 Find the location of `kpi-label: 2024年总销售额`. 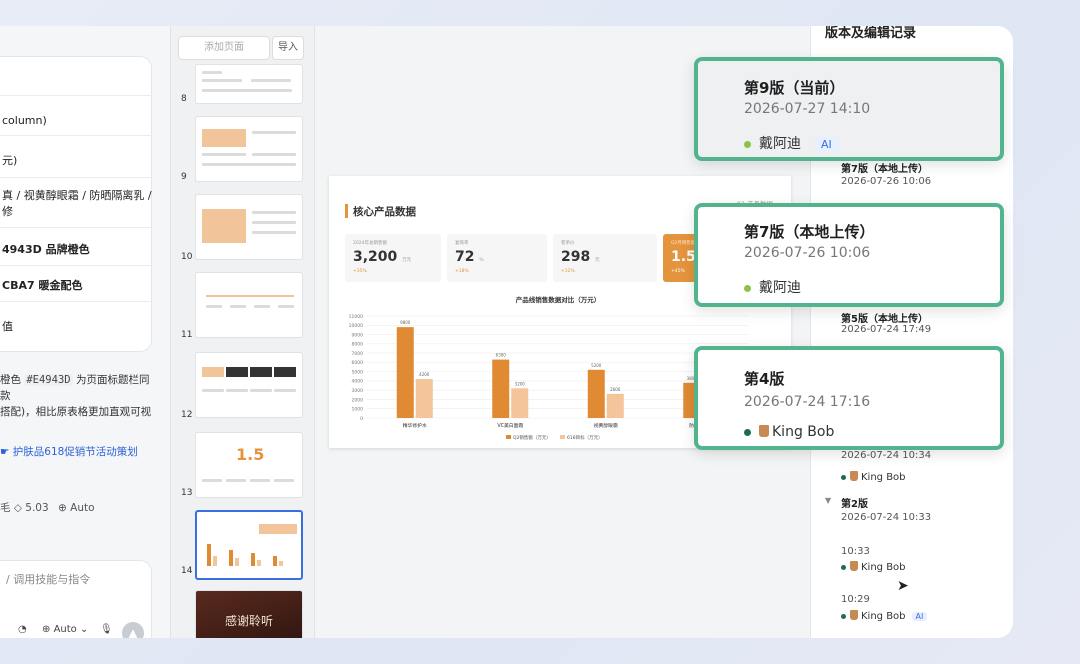

kpi-label: 2024年总销售额 is located at coordinates (370, 243).